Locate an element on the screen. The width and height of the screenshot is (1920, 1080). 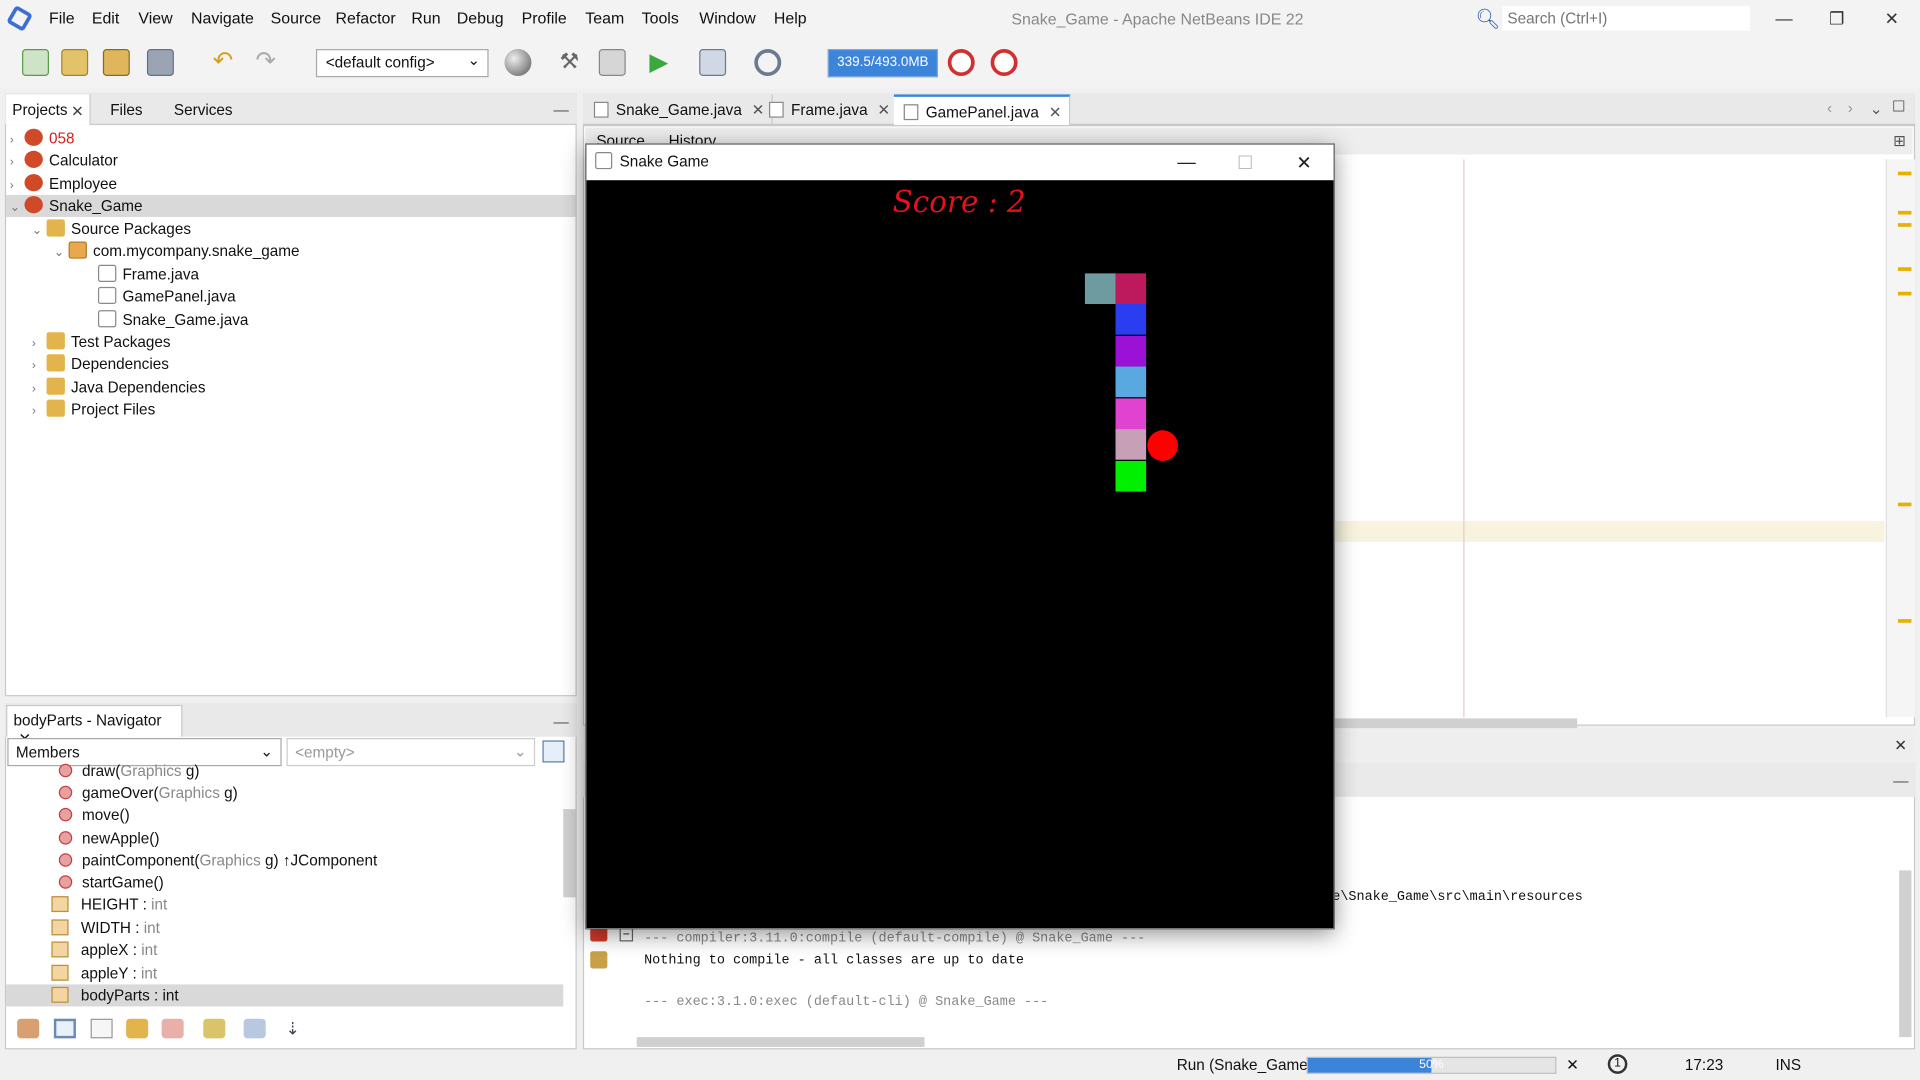
tab-gamepanel-java: GamePanel.java ✕ is located at coordinates (982, 110).